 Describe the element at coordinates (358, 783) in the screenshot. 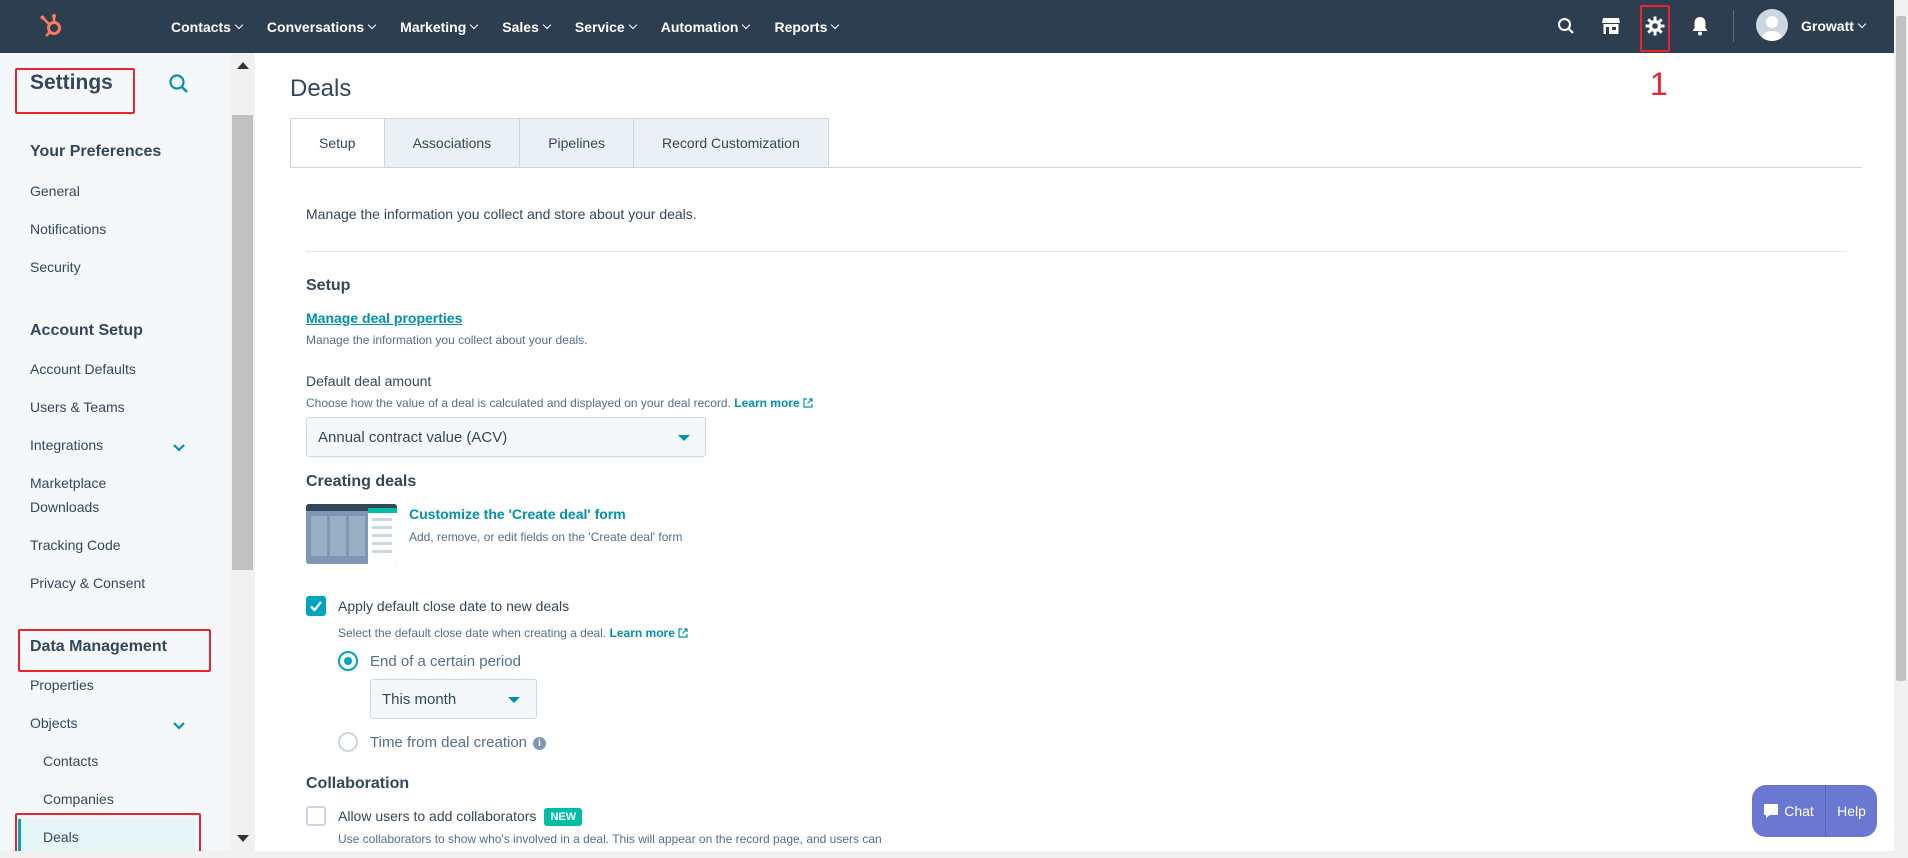

I see `collaboration-heading: Collaboration` at that location.